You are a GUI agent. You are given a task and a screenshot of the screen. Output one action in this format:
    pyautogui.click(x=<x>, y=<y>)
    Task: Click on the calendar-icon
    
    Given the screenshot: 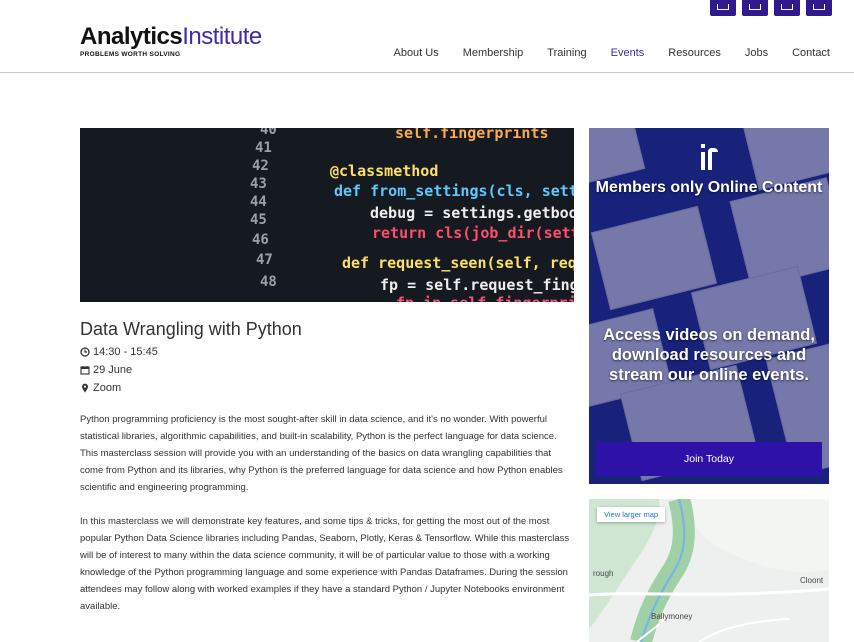 What is the action you would take?
    pyautogui.click(x=85, y=370)
    